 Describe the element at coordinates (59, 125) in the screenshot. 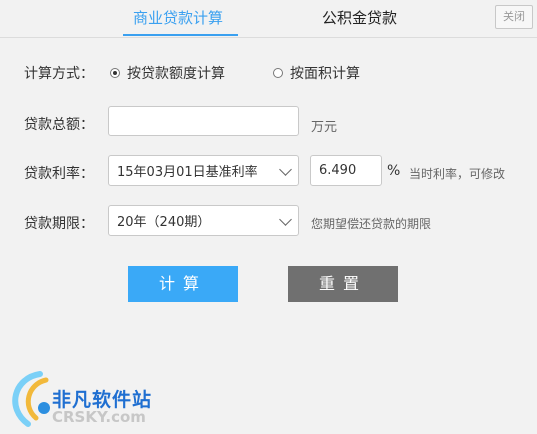

I see `amount-label: 贷款总额：` at that location.